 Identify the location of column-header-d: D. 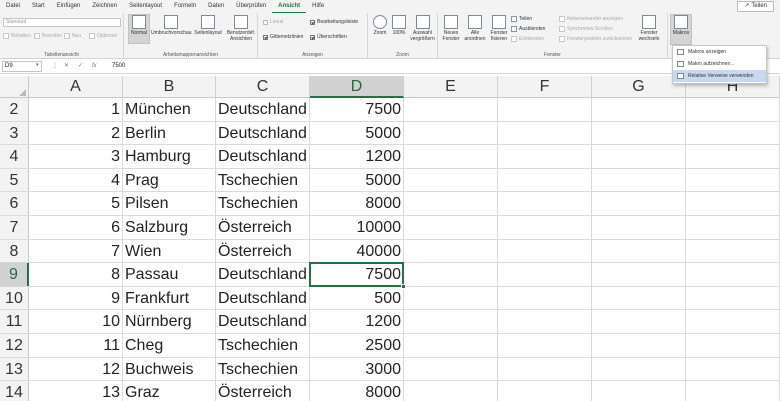
(357, 87).